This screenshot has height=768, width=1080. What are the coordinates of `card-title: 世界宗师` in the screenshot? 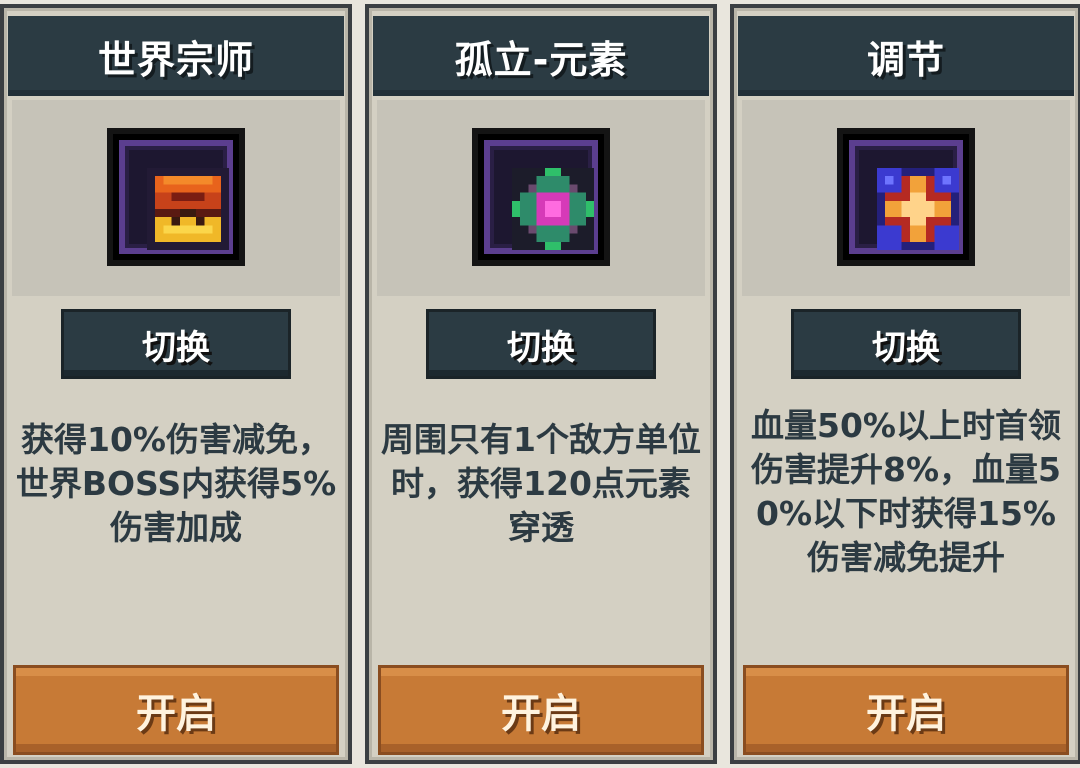 It's located at (175, 59).